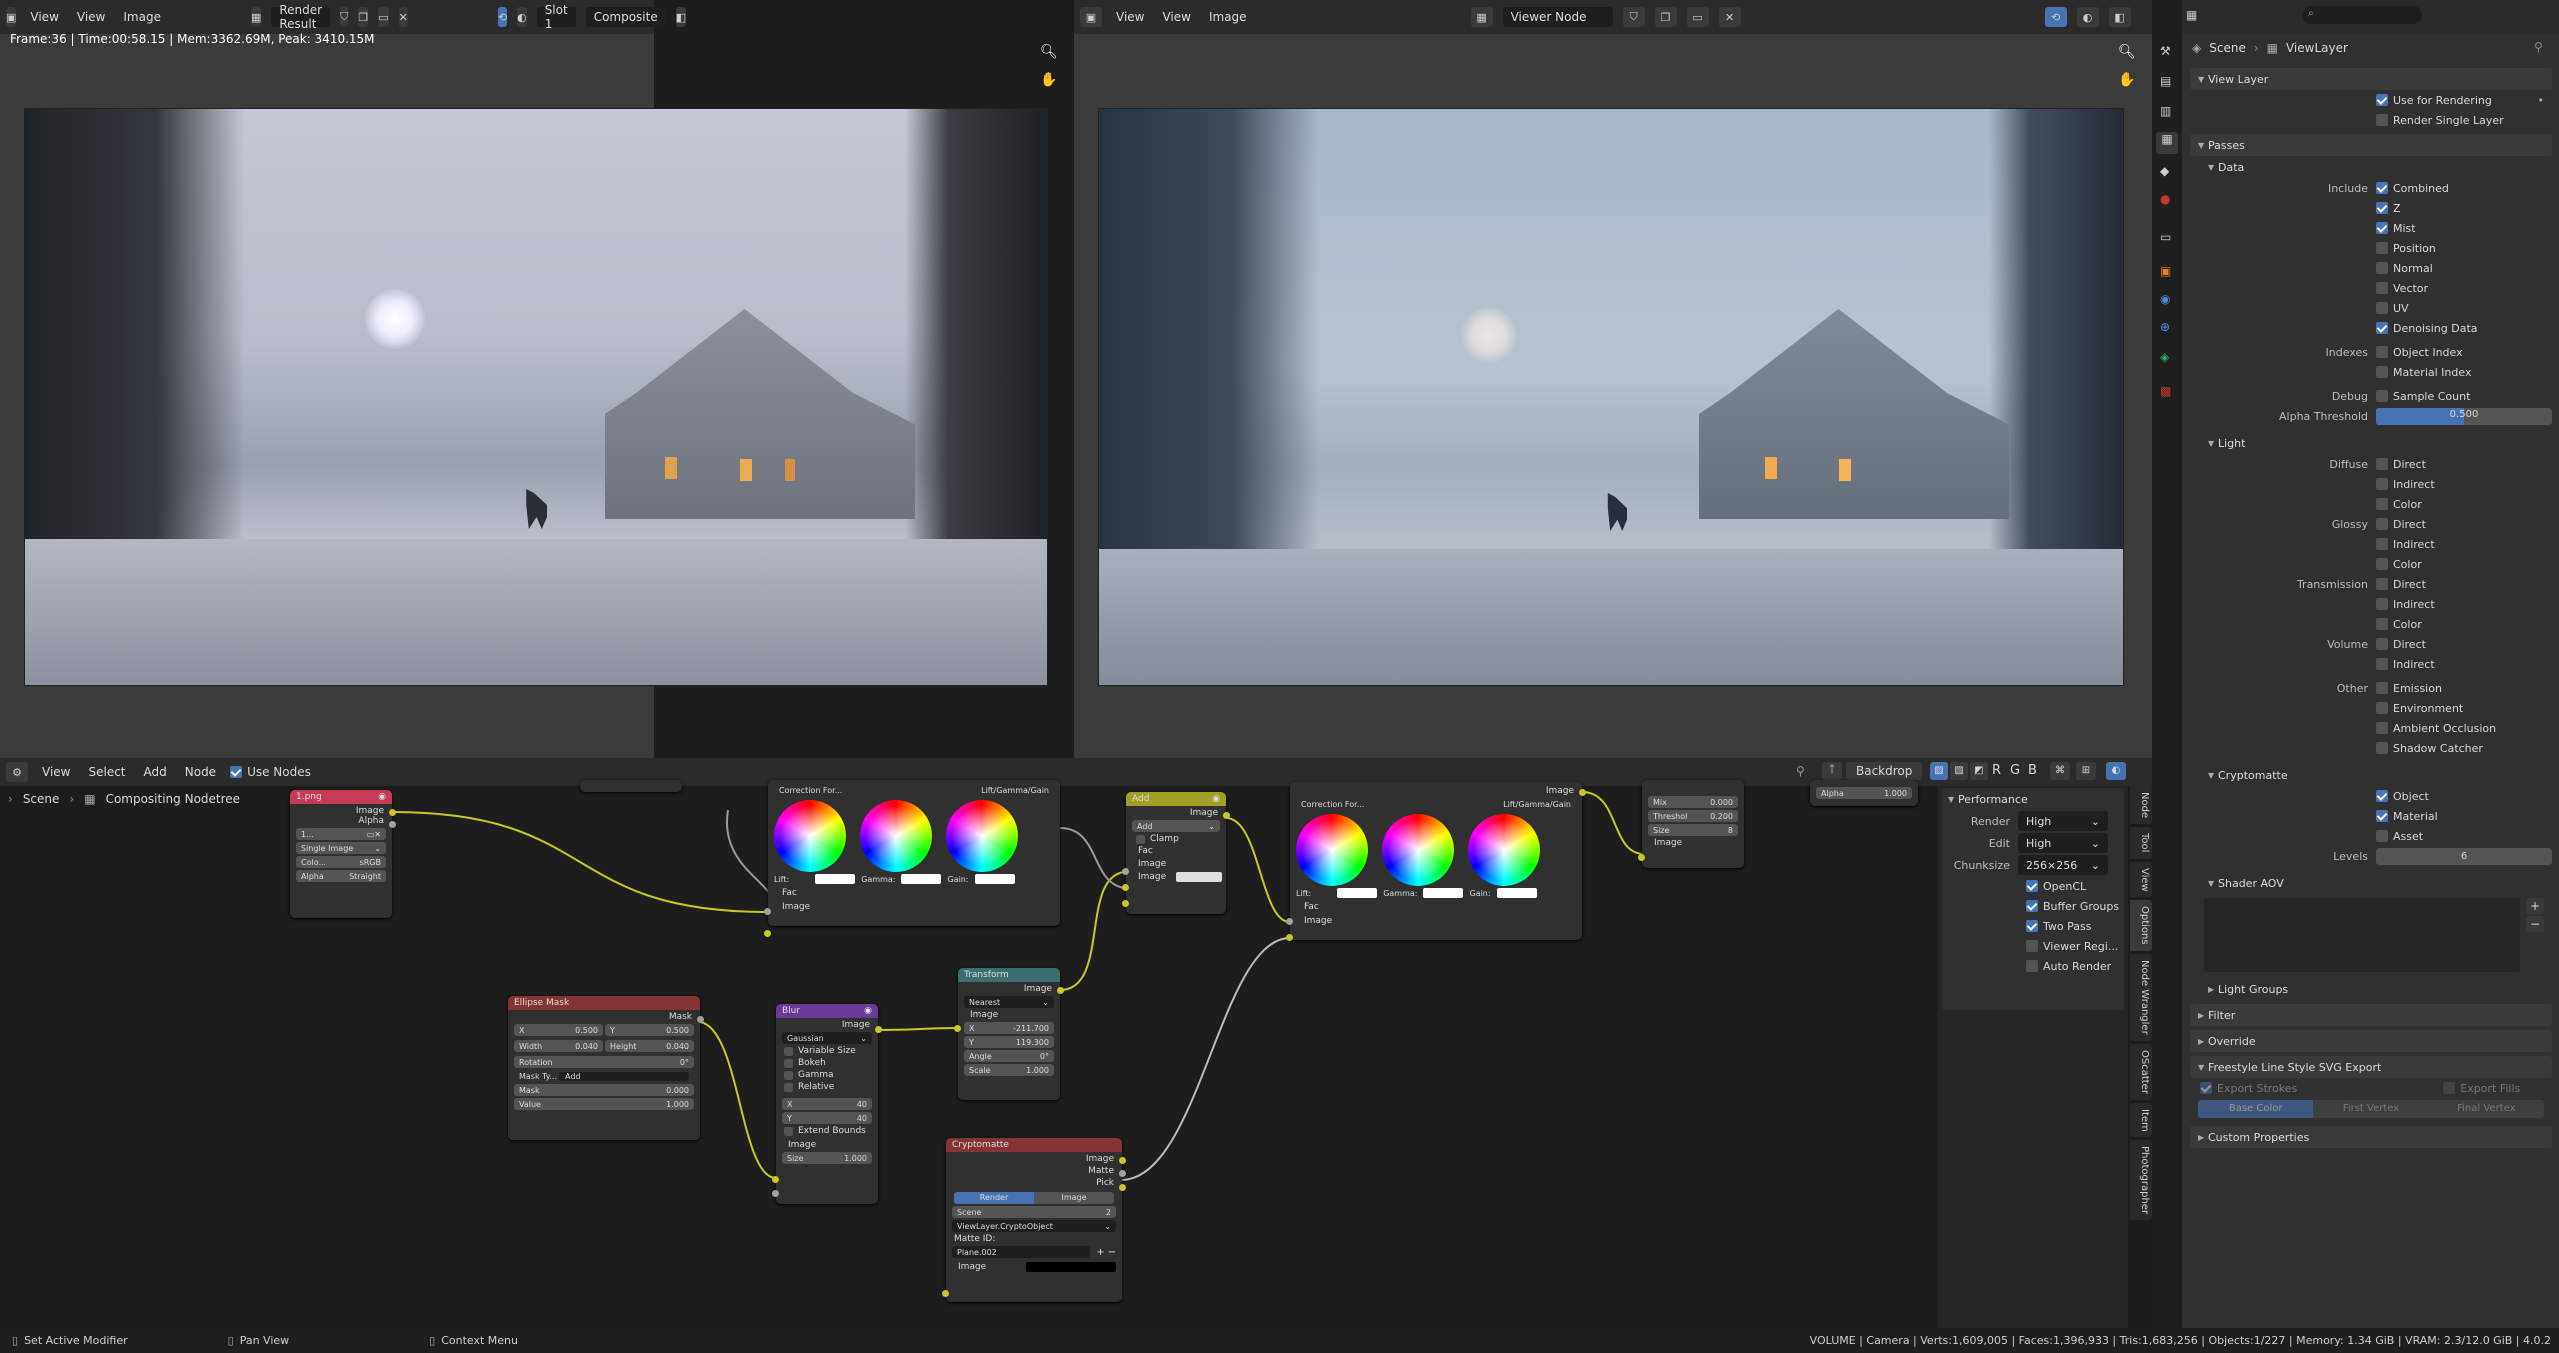 This screenshot has width=2559, height=1353. What do you see at coordinates (1140, 839) in the screenshot?
I see `clamp-checkbox` at bounding box center [1140, 839].